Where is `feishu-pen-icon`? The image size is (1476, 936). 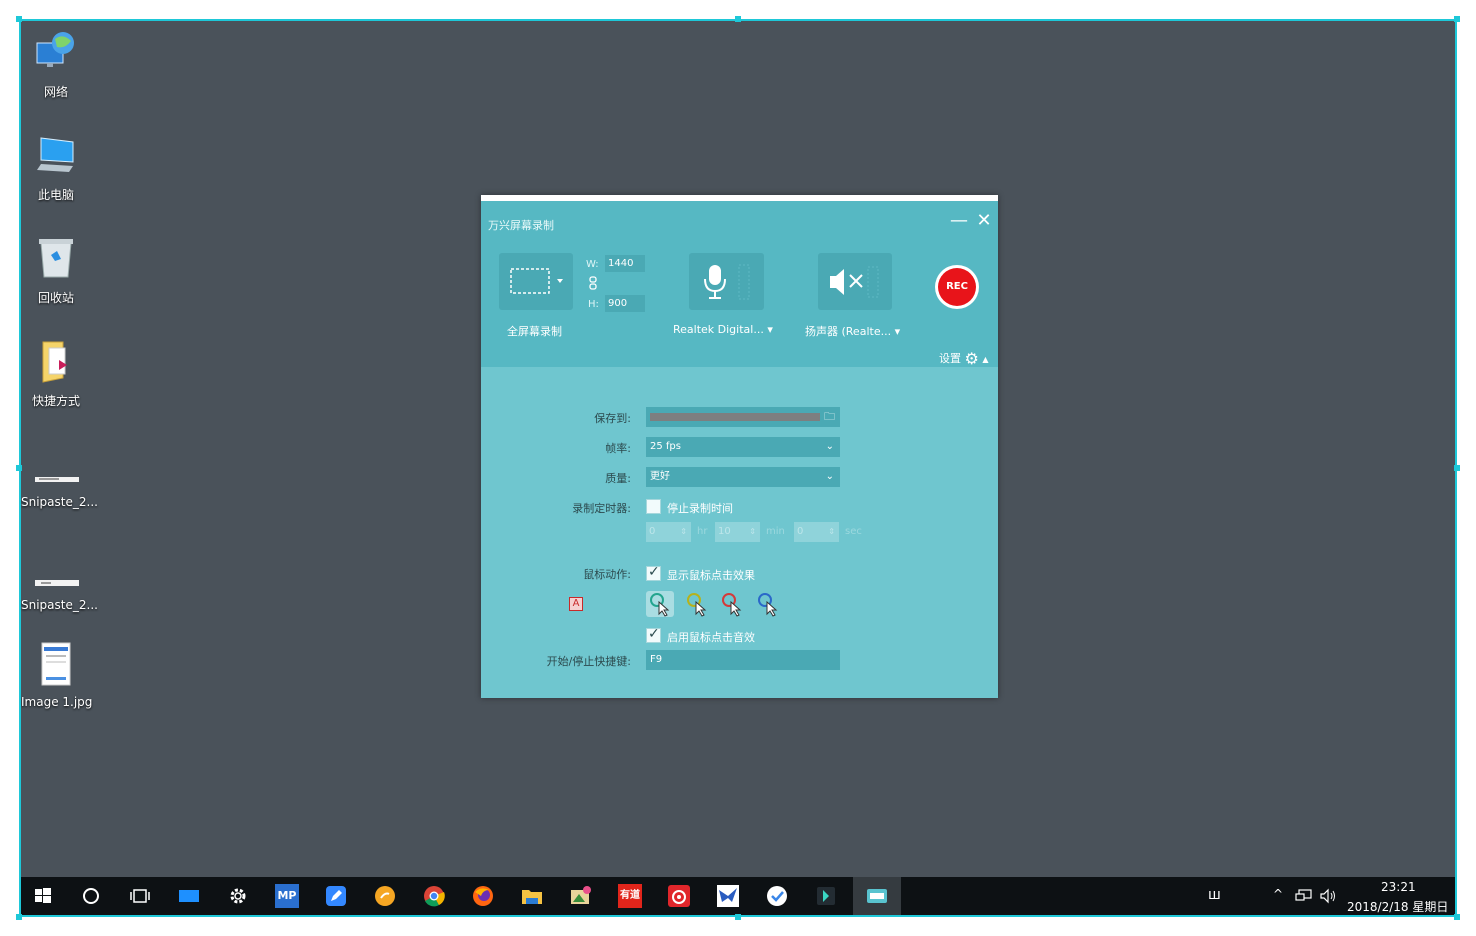
feishu-pen-icon is located at coordinates (336, 896).